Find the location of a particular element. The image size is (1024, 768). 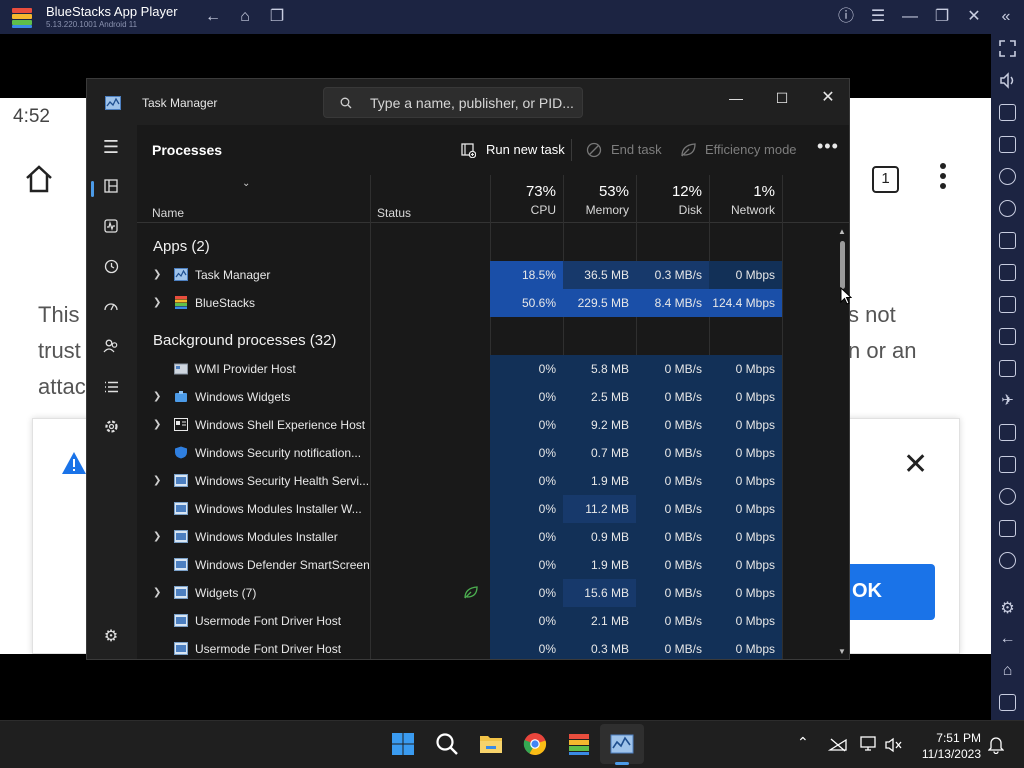

network-disconnected-icon is located at coordinates (838, 744).